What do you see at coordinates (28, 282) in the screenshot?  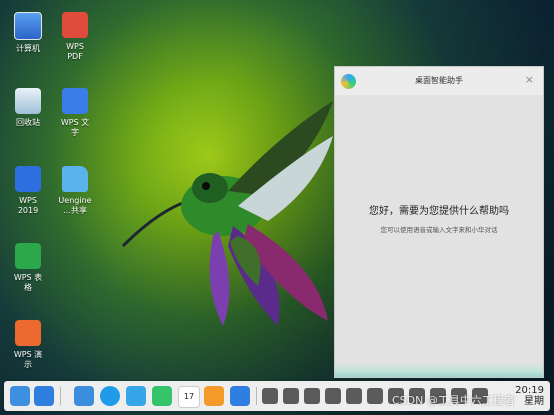 I see `desktop-icon-label: WPS 表 格` at bounding box center [28, 282].